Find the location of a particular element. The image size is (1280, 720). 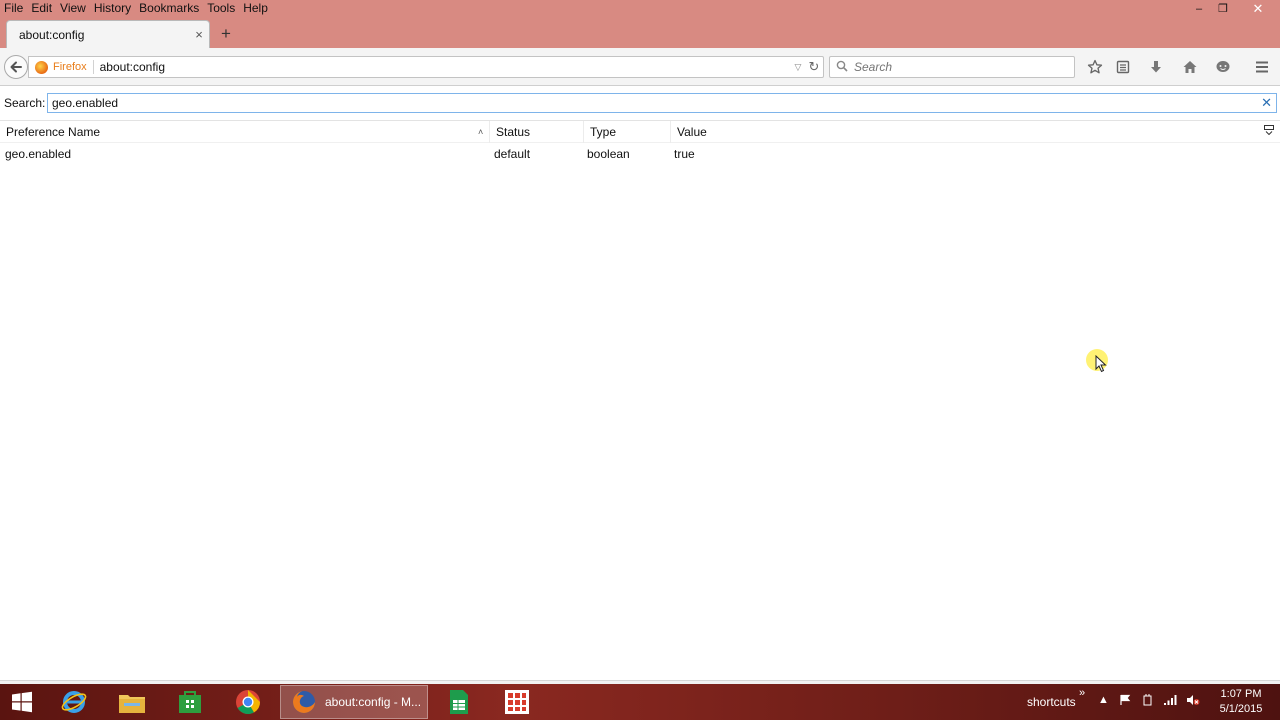

close-window-button: ✕ is located at coordinates (1258, 8).